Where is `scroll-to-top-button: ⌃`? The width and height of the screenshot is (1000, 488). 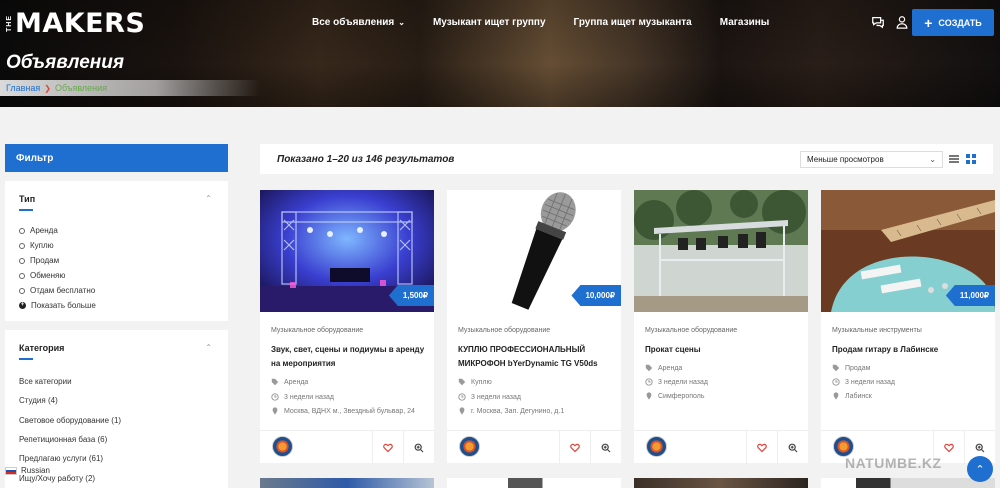 scroll-to-top-button: ⌃ is located at coordinates (980, 469).